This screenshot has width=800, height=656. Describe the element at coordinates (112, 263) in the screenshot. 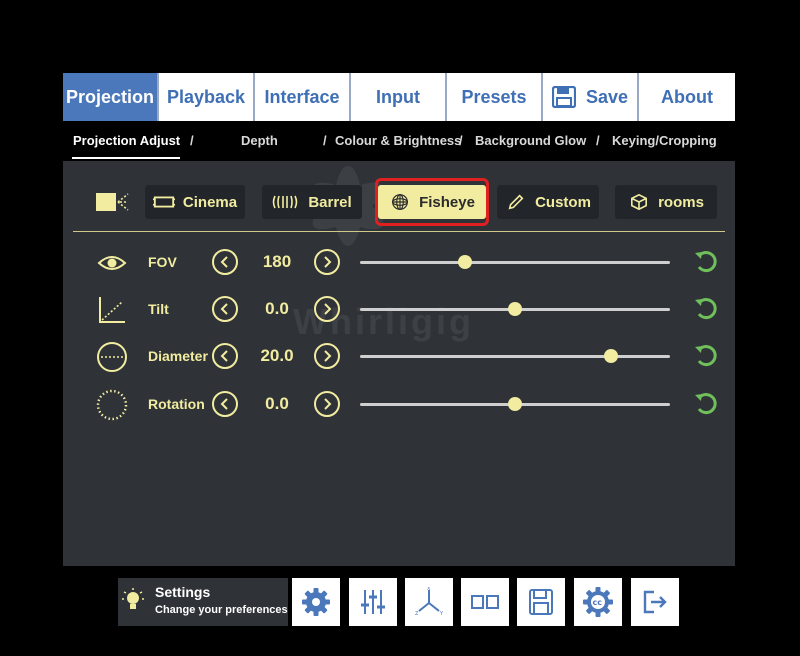

I see `eye-icon` at that location.